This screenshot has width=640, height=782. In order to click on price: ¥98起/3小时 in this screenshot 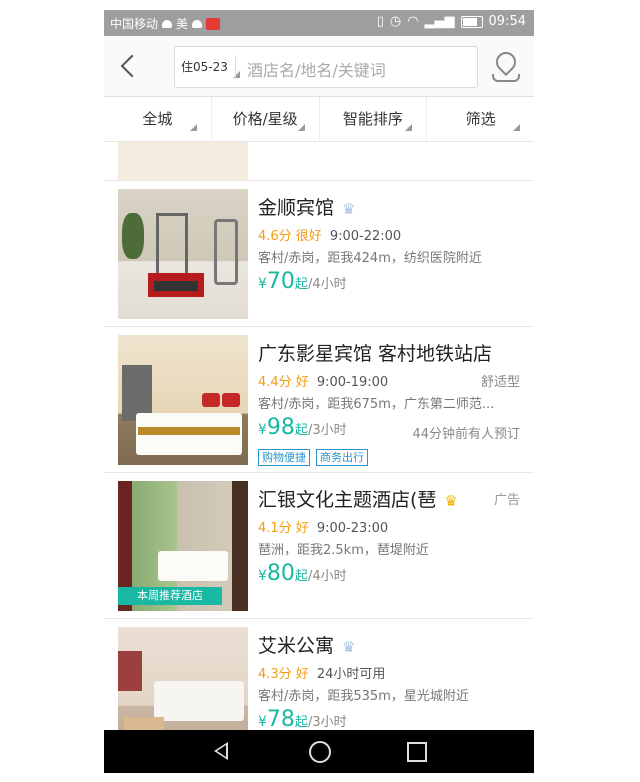, I will do `click(302, 427)`.